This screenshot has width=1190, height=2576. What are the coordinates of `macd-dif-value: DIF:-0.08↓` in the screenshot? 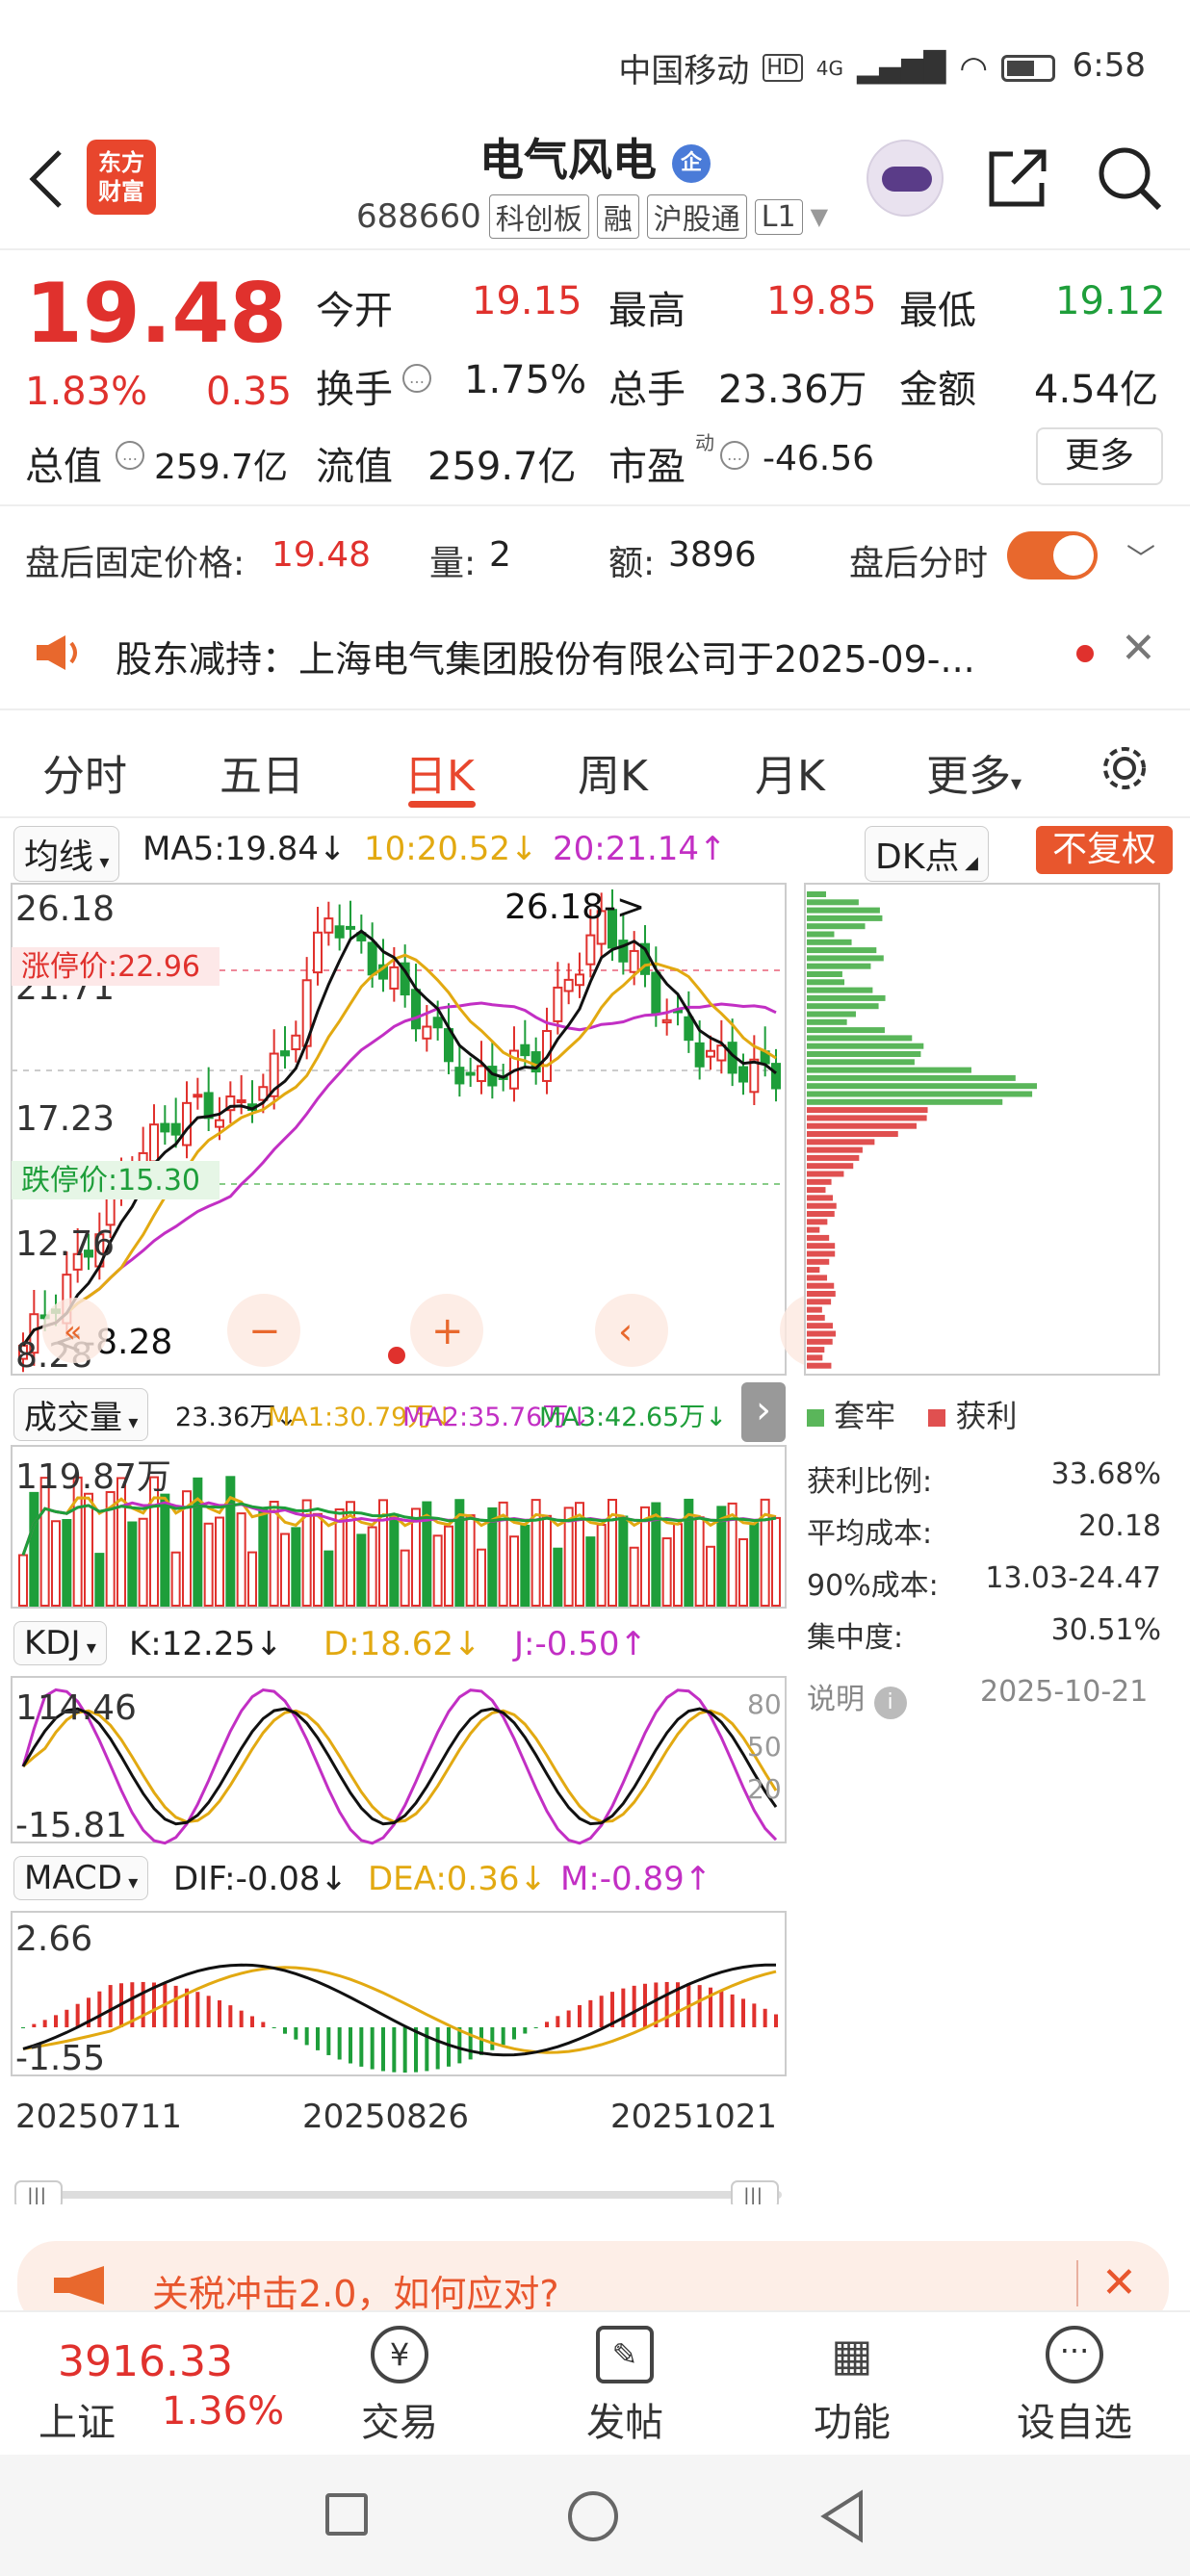 It's located at (261, 1879).